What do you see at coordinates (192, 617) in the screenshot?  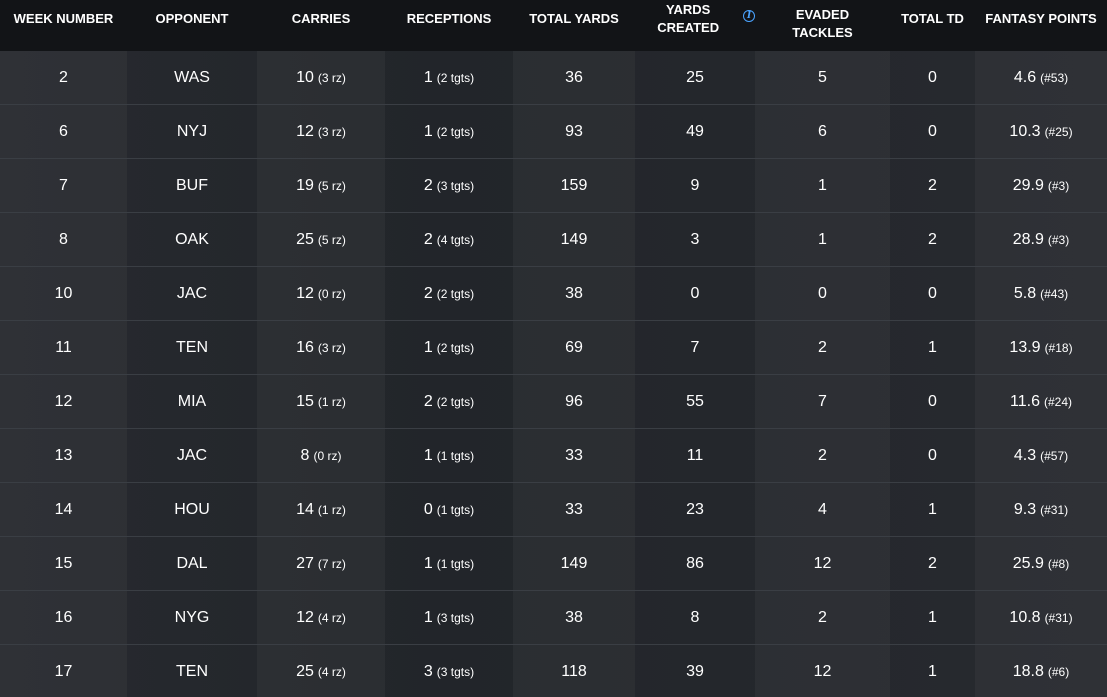 I see `opponent-cell: NYG` at bounding box center [192, 617].